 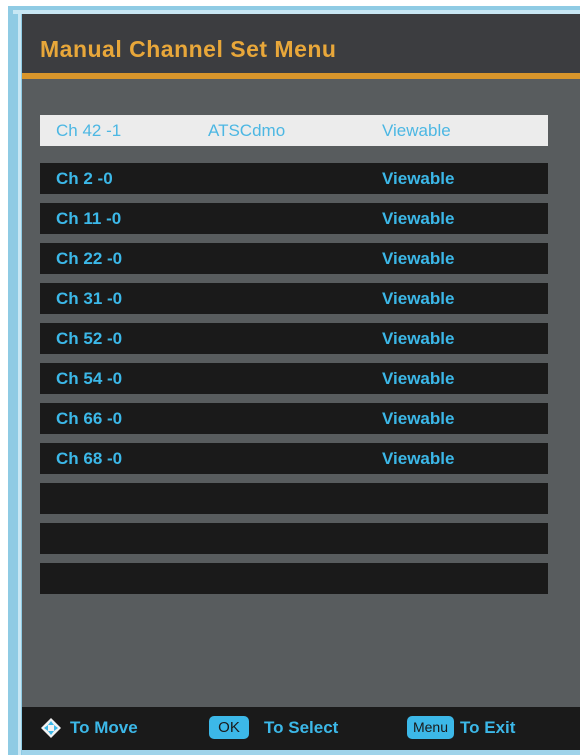 What do you see at coordinates (247, 130) in the screenshot?
I see `channel-type: ATSCdmo` at bounding box center [247, 130].